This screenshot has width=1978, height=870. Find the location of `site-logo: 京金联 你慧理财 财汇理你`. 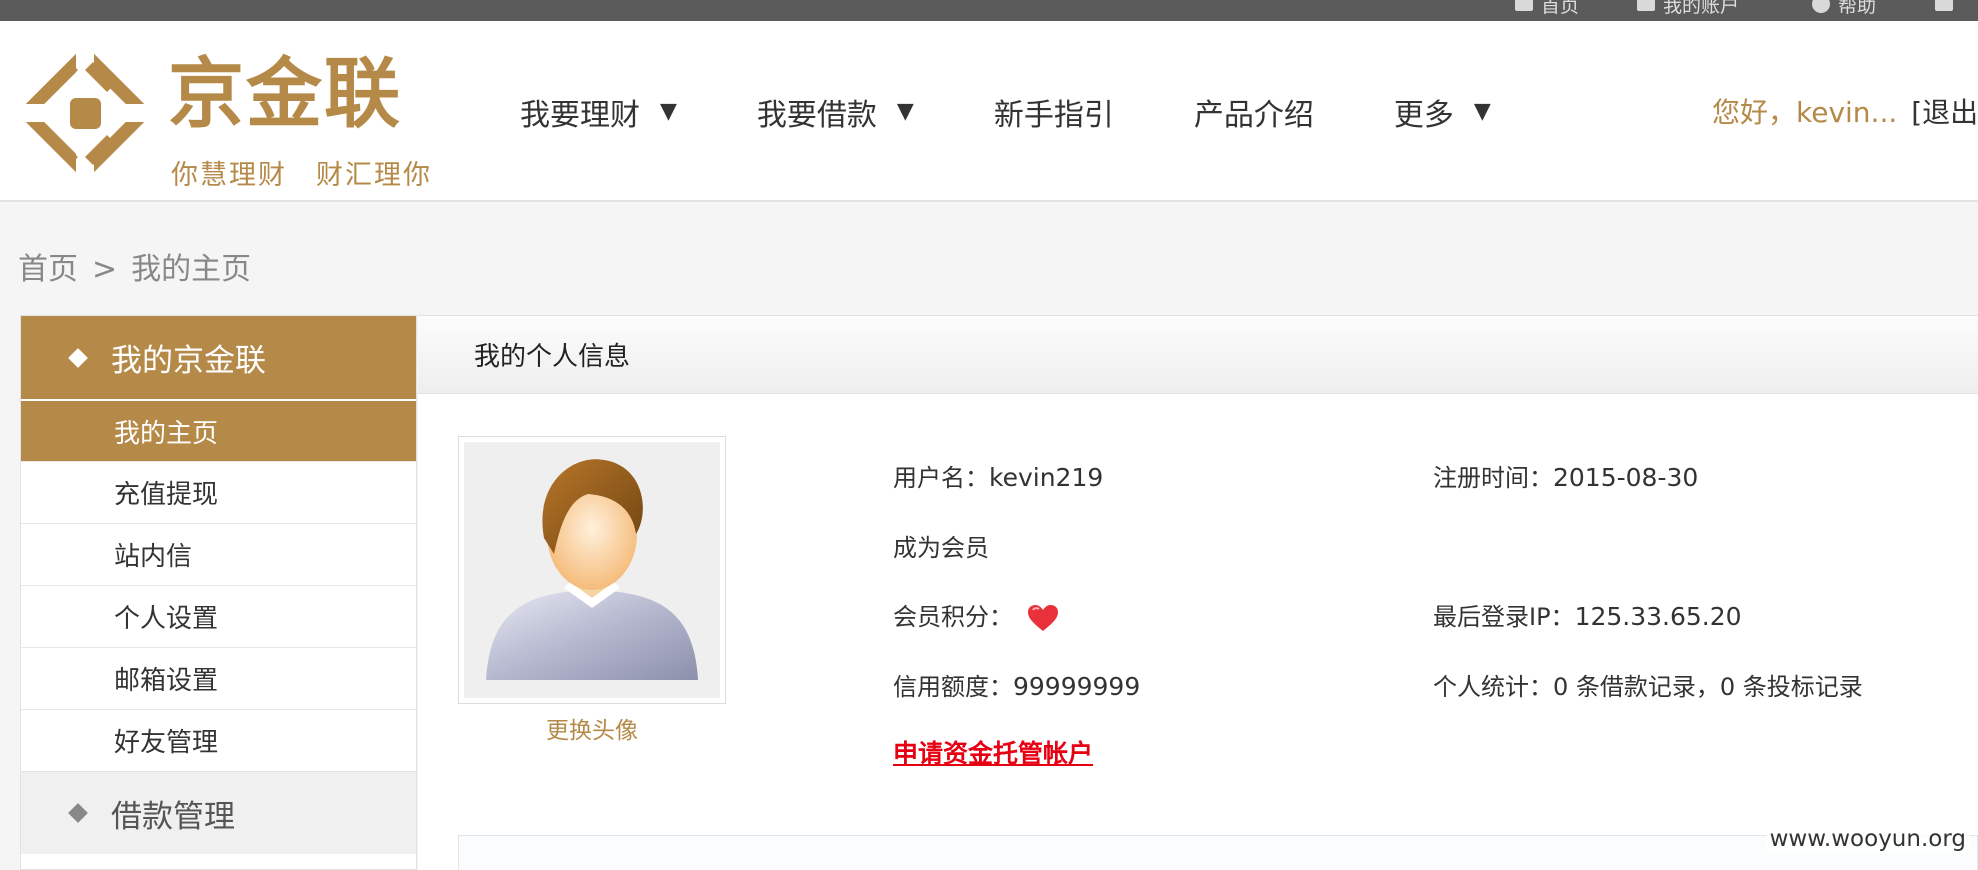

site-logo: 京金联 你慧理财 财汇理你 is located at coordinates (233, 118).